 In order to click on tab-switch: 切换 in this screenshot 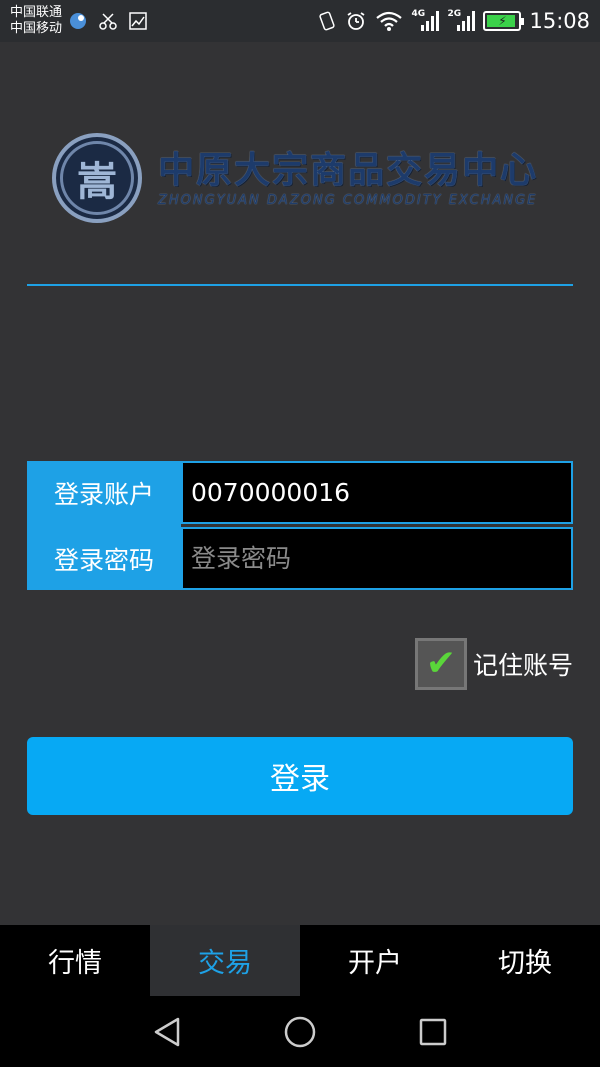, I will do `click(525, 960)`.